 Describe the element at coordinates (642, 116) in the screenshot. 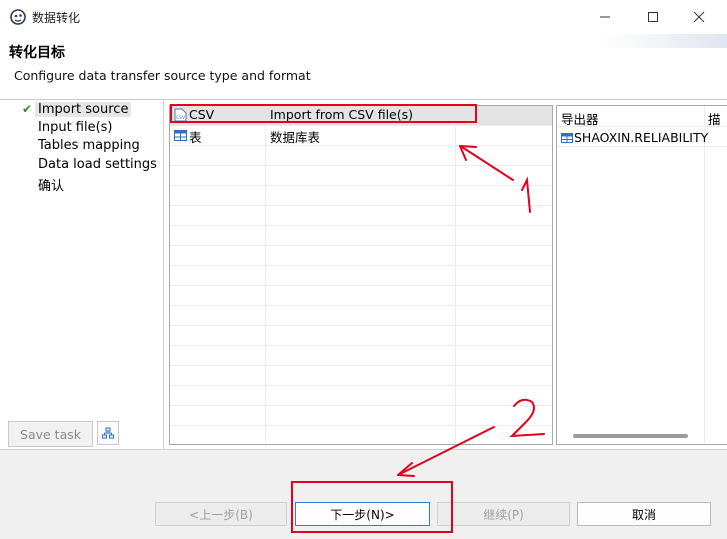

I see `table-header-row: 导出器 描` at that location.